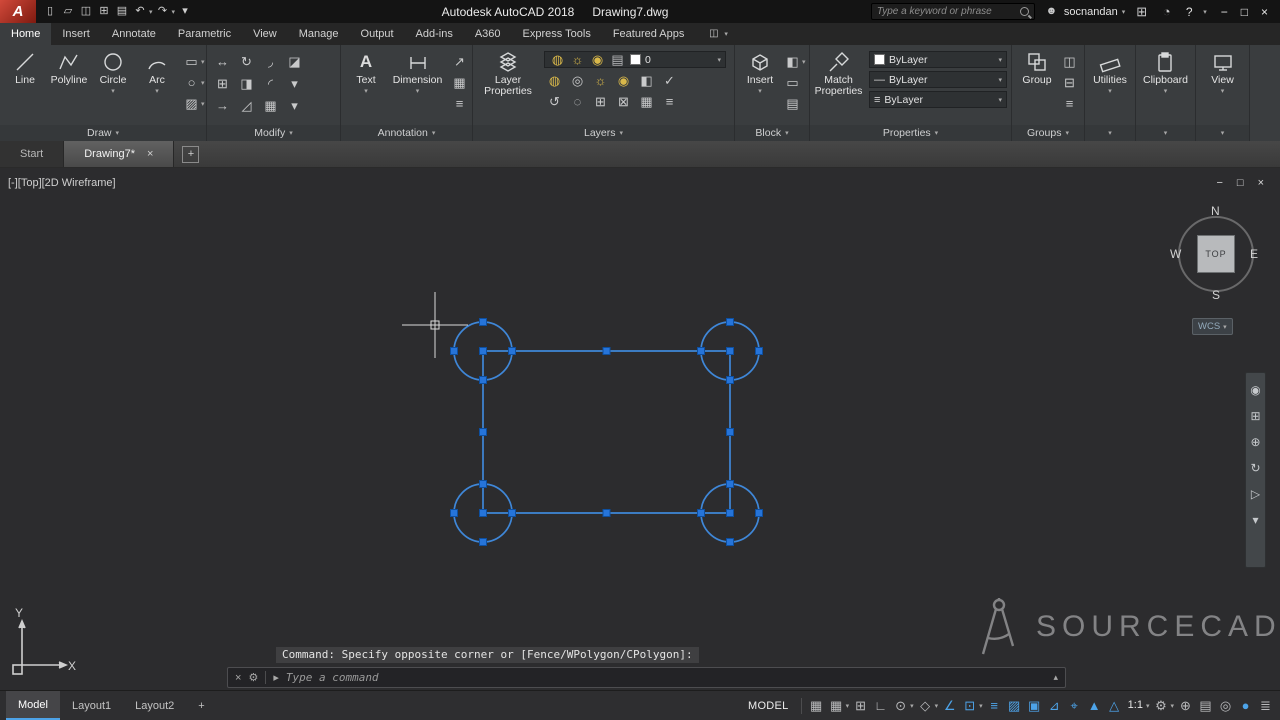 The image size is (1280, 720). I want to click on layer-thaw-icon: ☼, so click(577, 59).